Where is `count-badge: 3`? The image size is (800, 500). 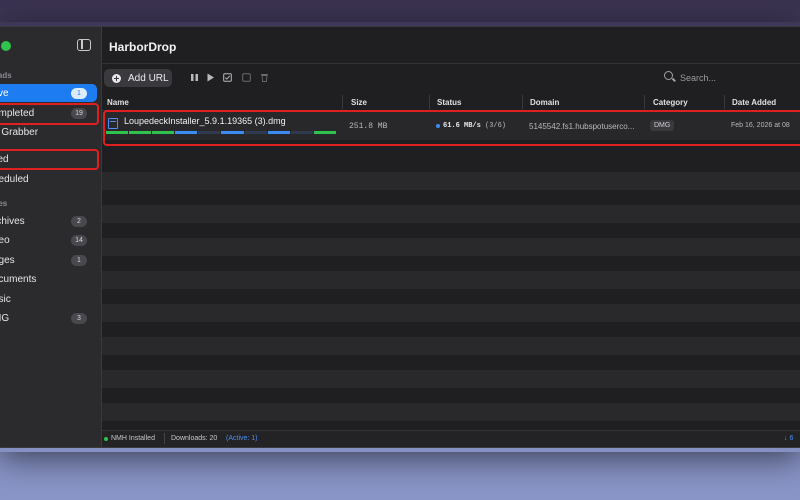
count-badge: 3 is located at coordinates (79, 318).